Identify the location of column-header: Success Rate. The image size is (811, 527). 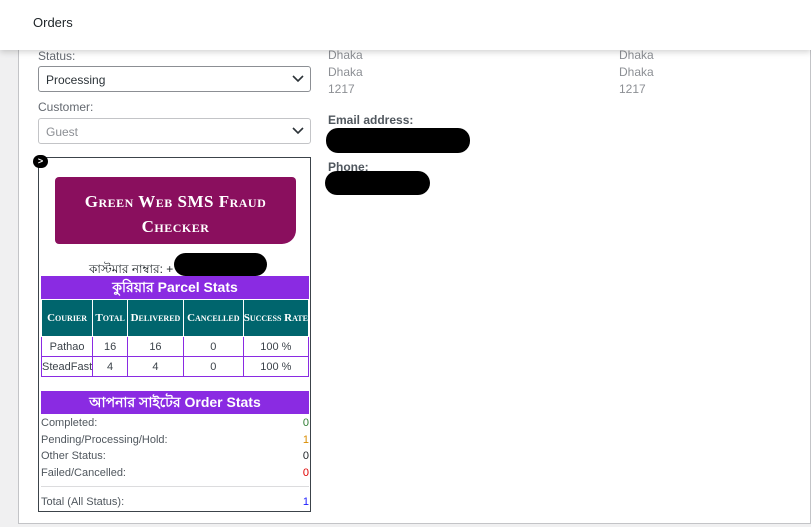
(276, 318).